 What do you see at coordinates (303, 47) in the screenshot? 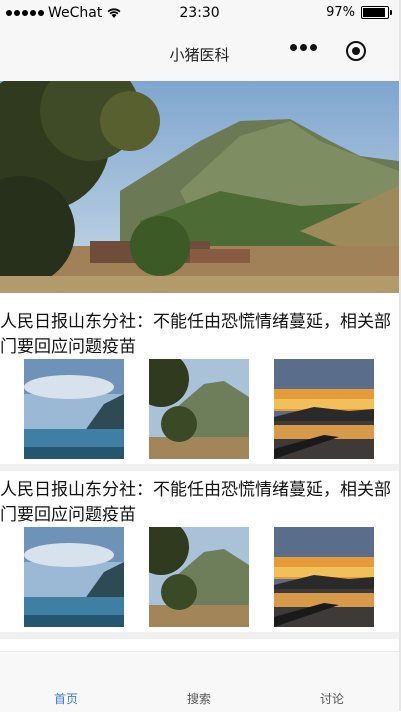
I see `more-dots-icon` at bounding box center [303, 47].